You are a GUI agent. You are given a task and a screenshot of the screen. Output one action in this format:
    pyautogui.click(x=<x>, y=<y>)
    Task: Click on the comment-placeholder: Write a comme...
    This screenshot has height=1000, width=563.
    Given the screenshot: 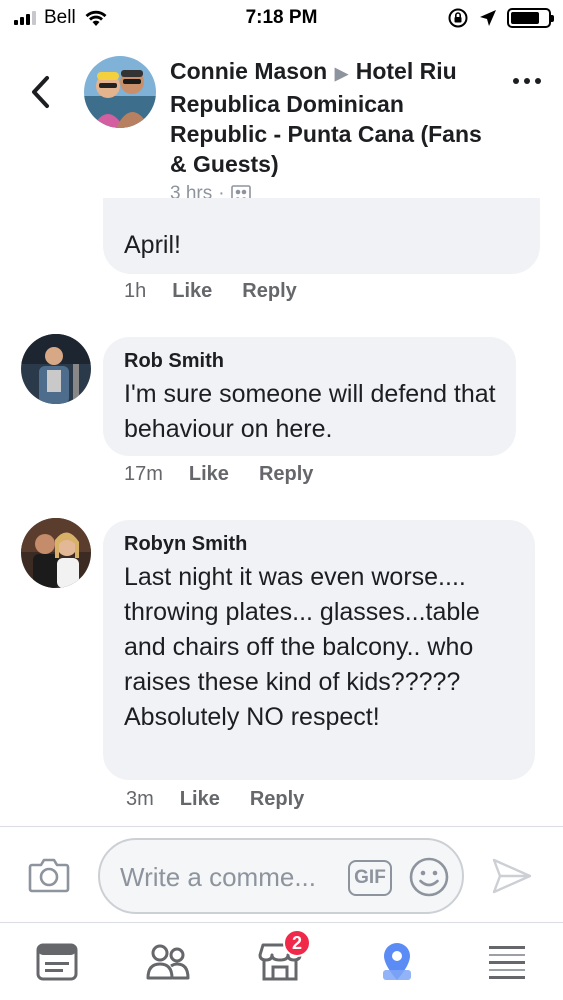 What is the action you would take?
    pyautogui.click(x=218, y=877)
    